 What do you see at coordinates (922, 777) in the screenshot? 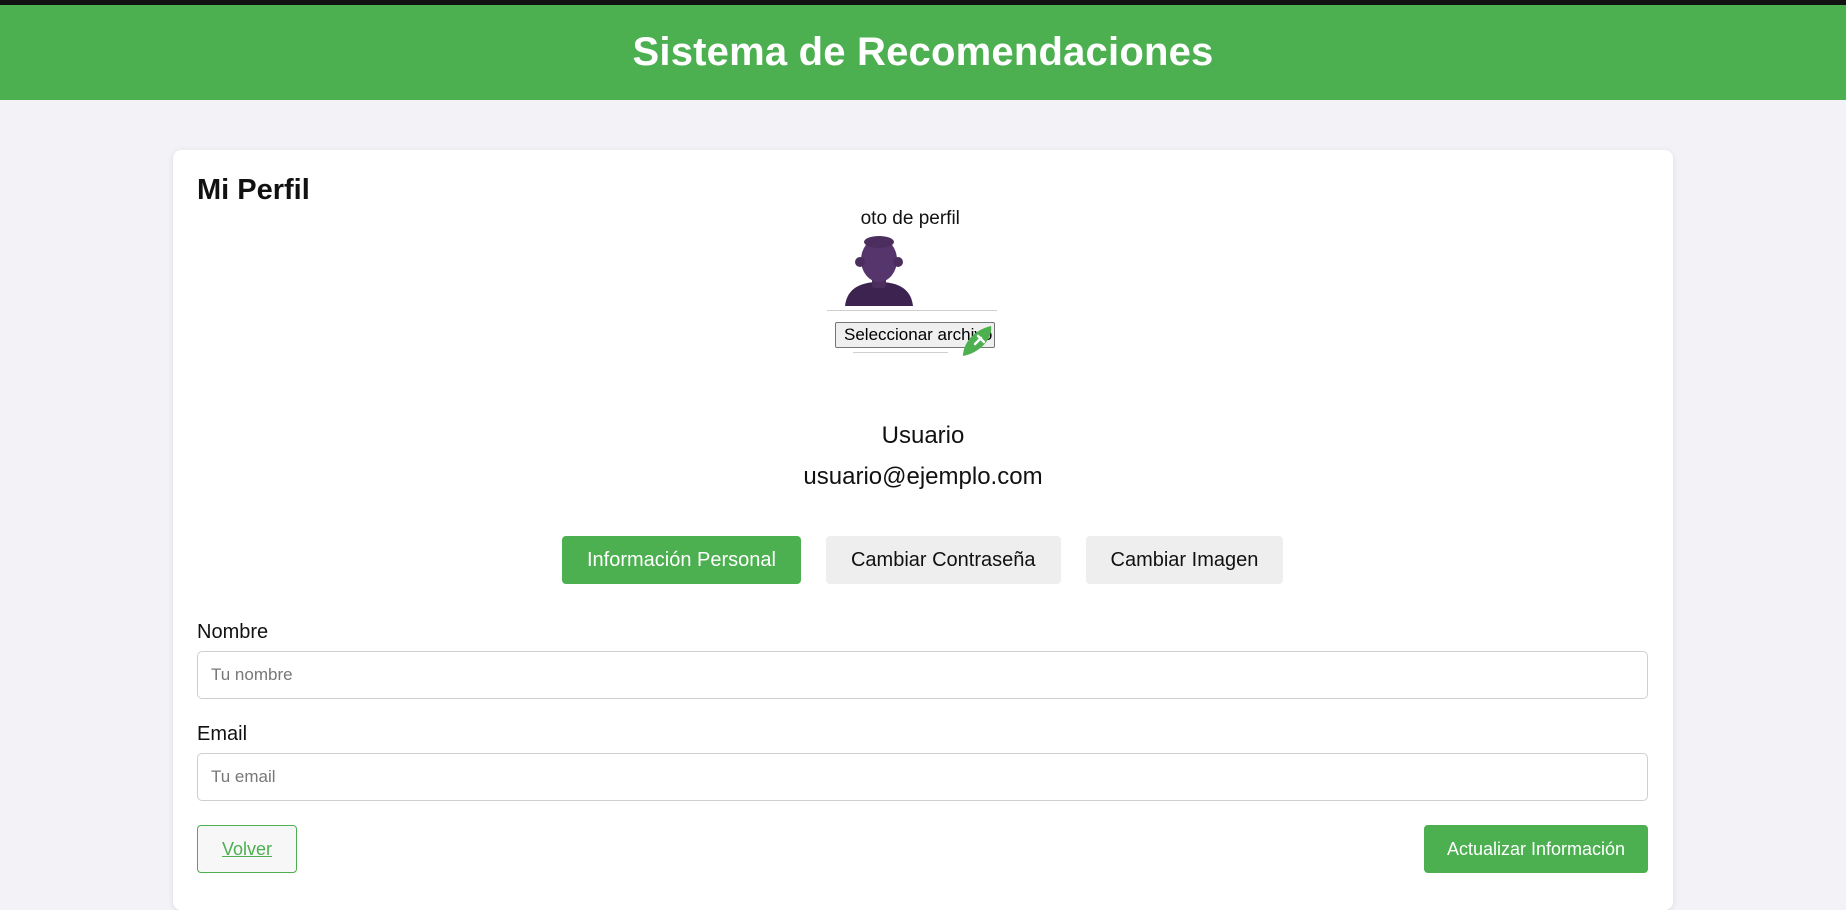
I see `email-field` at bounding box center [922, 777].